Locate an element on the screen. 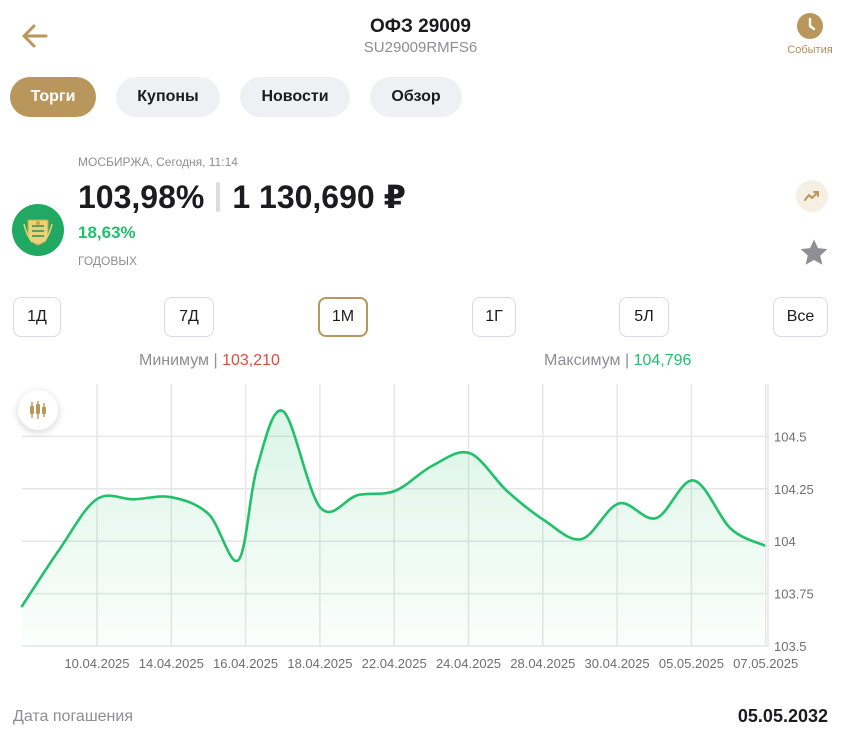  yield-value: 18,63% is located at coordinates (107, 232).